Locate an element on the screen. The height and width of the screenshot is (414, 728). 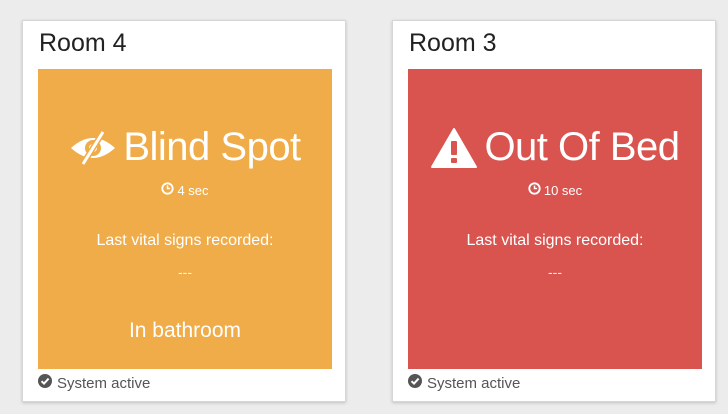
alert-timer: 4 sec is located at coordinates (185, 190).